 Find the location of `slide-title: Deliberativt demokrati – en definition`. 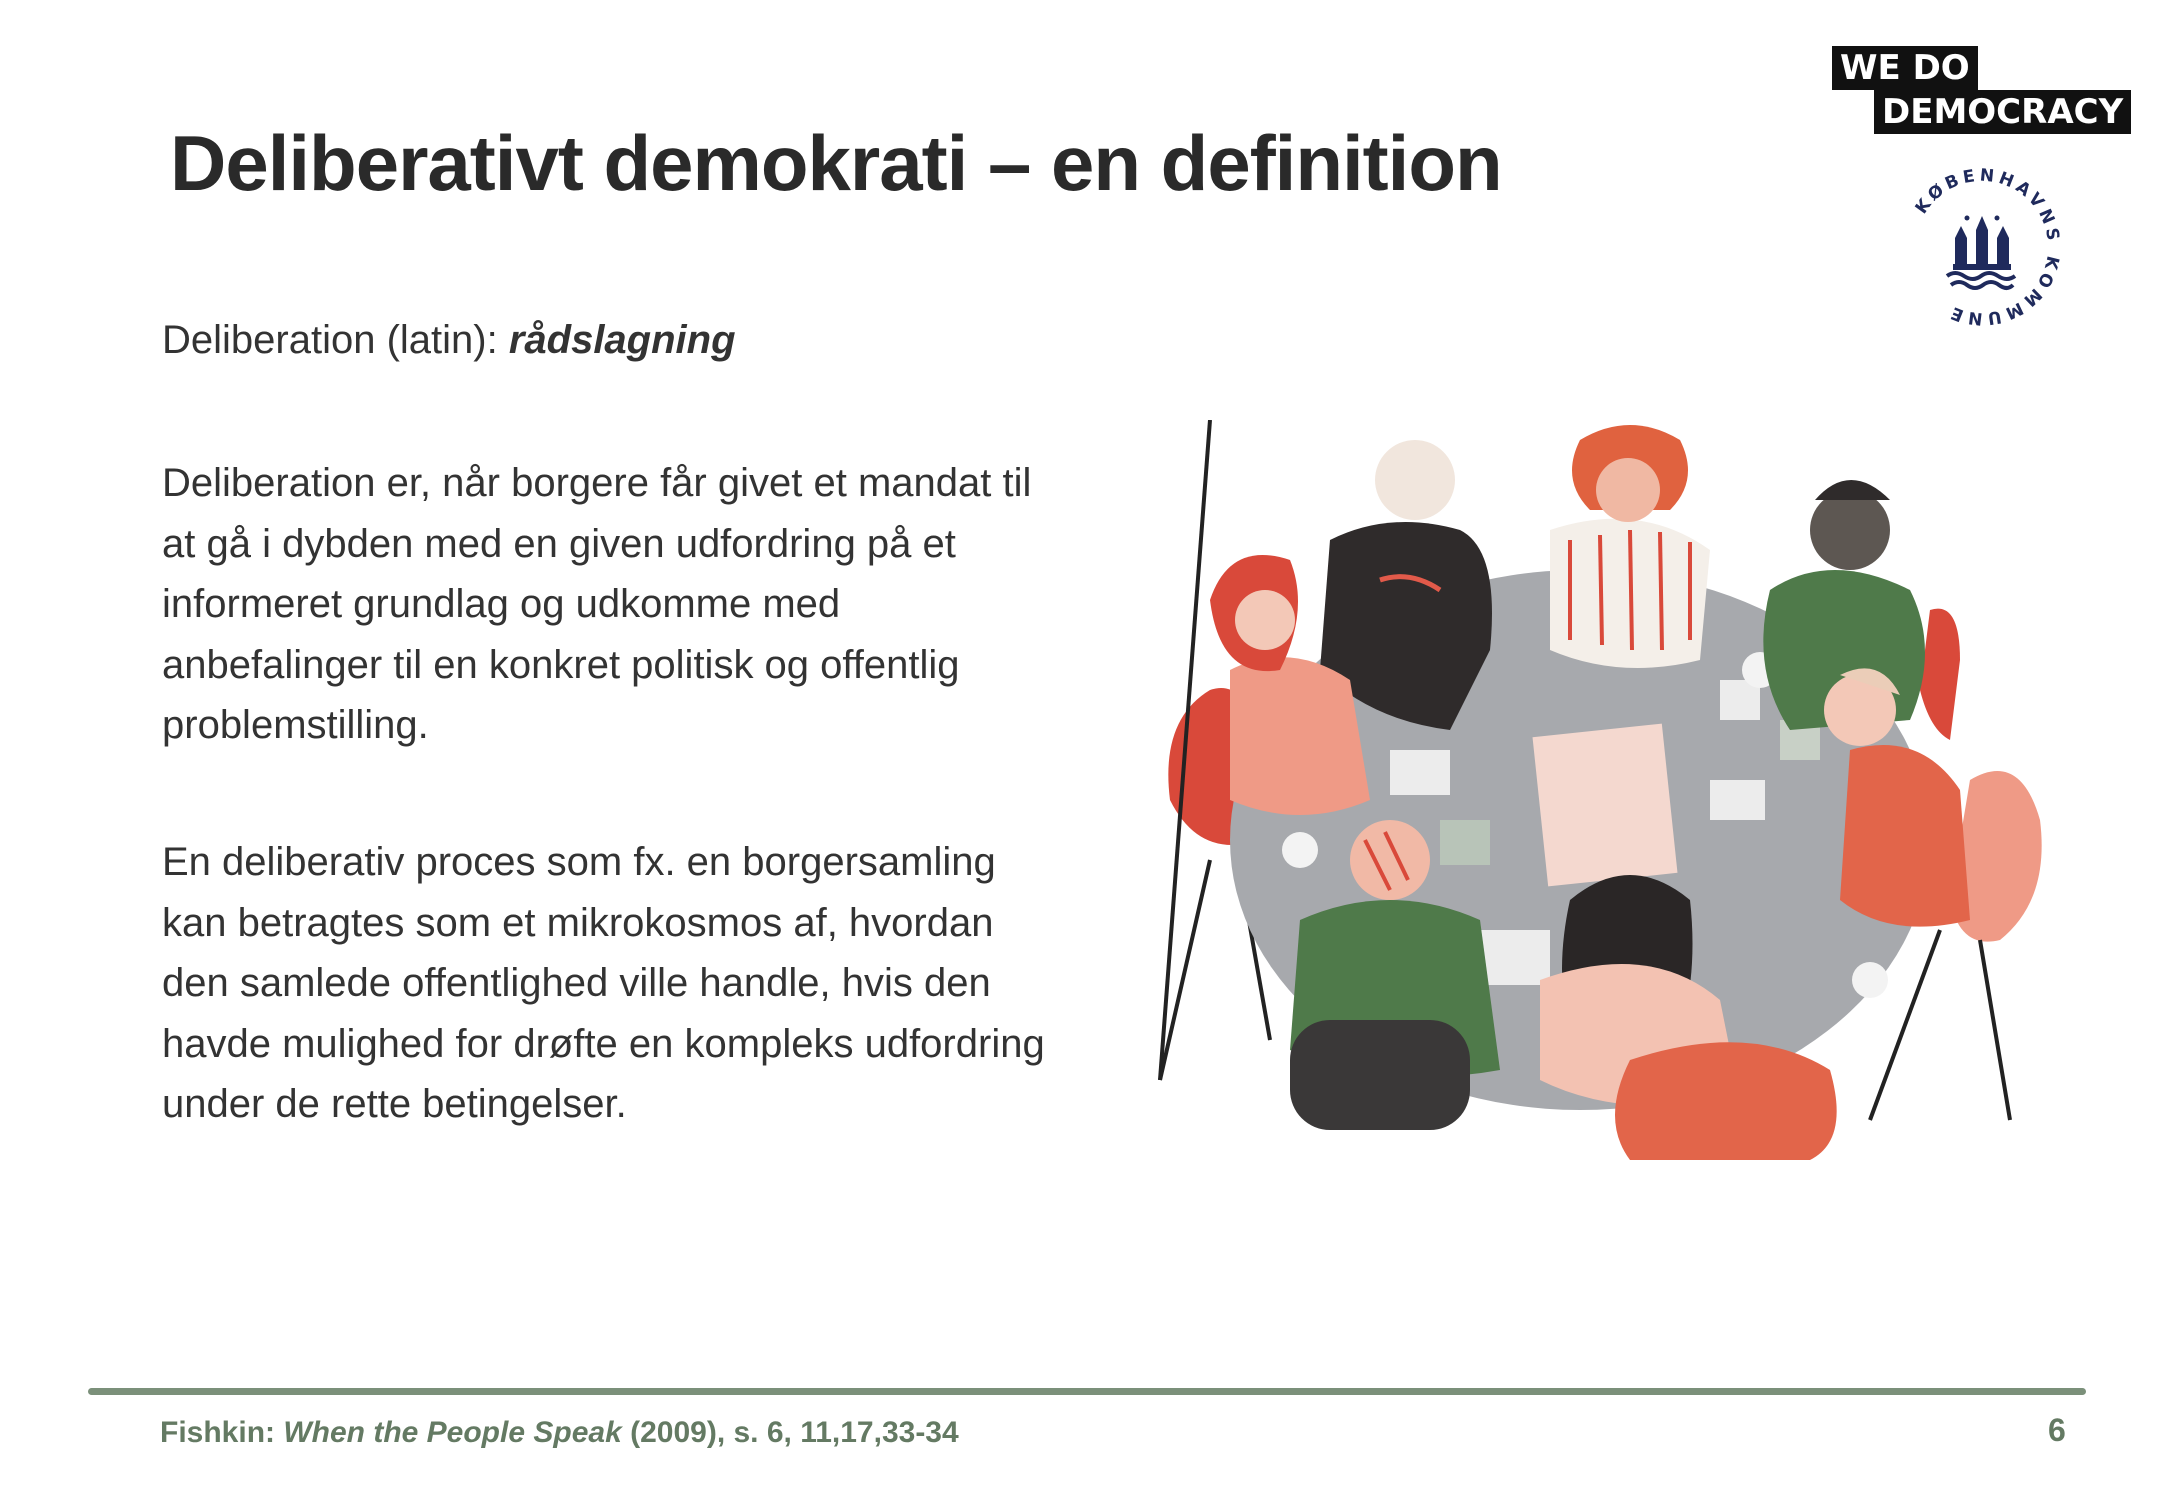

slide-title: Deliberativt demokrati – en definition is located at coordinates (836, 163).